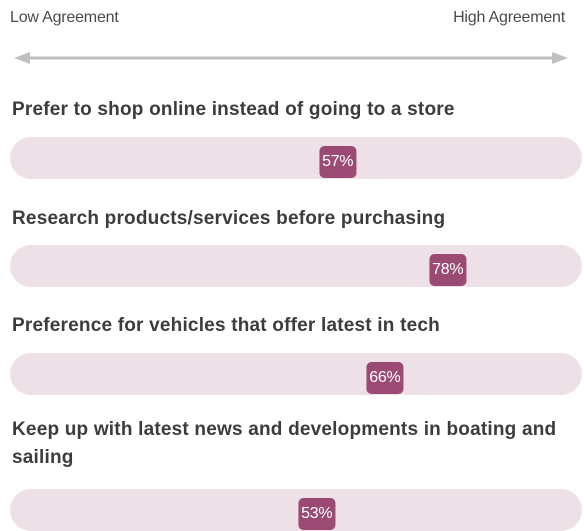 This screenshot has width=584, height=531. Describe the element at coordinates (296, 374) in the screenshot. I see `agreement-track-3: 66%` at that location.